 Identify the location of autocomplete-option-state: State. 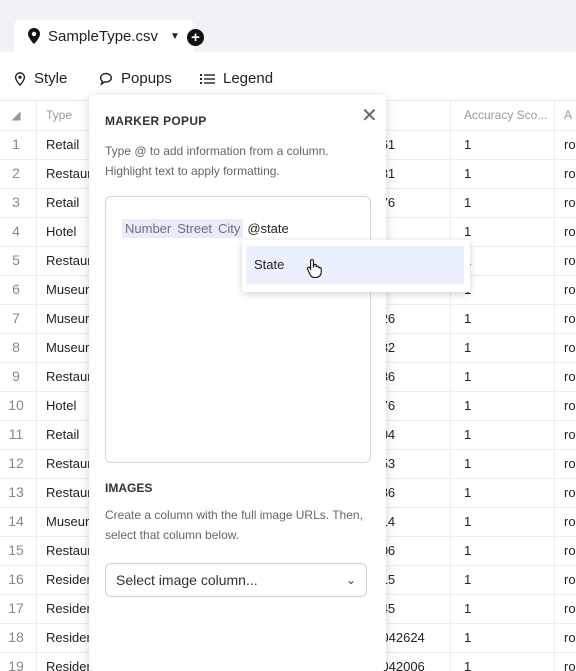
(355, 265).